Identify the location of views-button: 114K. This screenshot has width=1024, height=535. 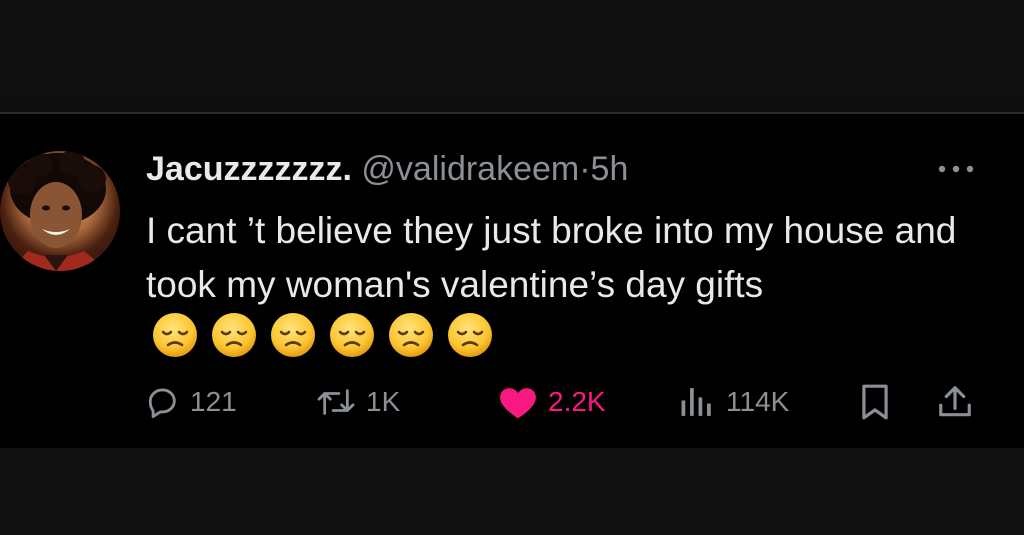
(733, 402).